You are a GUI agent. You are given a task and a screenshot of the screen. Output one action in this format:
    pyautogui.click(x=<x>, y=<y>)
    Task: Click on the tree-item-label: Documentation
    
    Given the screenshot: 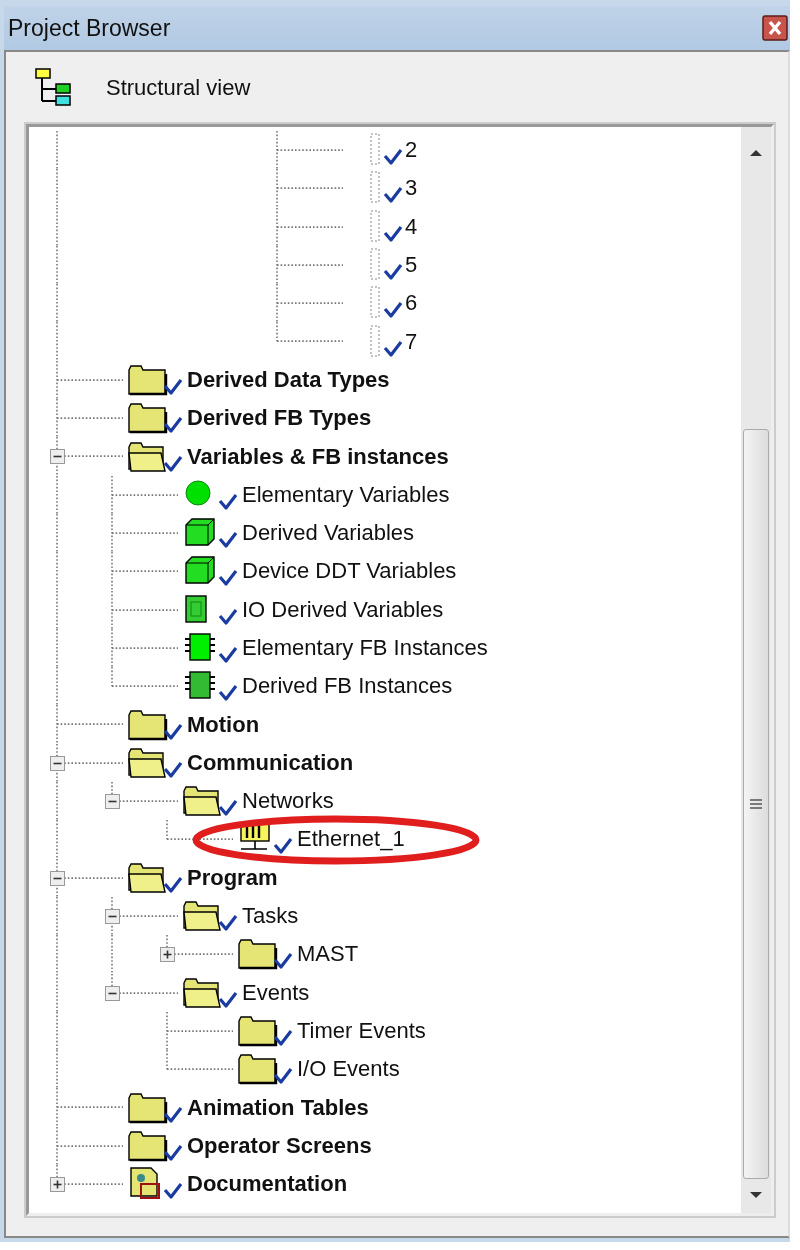 What is the action you would take?
    pyautogui.click(x=267, y=1184)
    